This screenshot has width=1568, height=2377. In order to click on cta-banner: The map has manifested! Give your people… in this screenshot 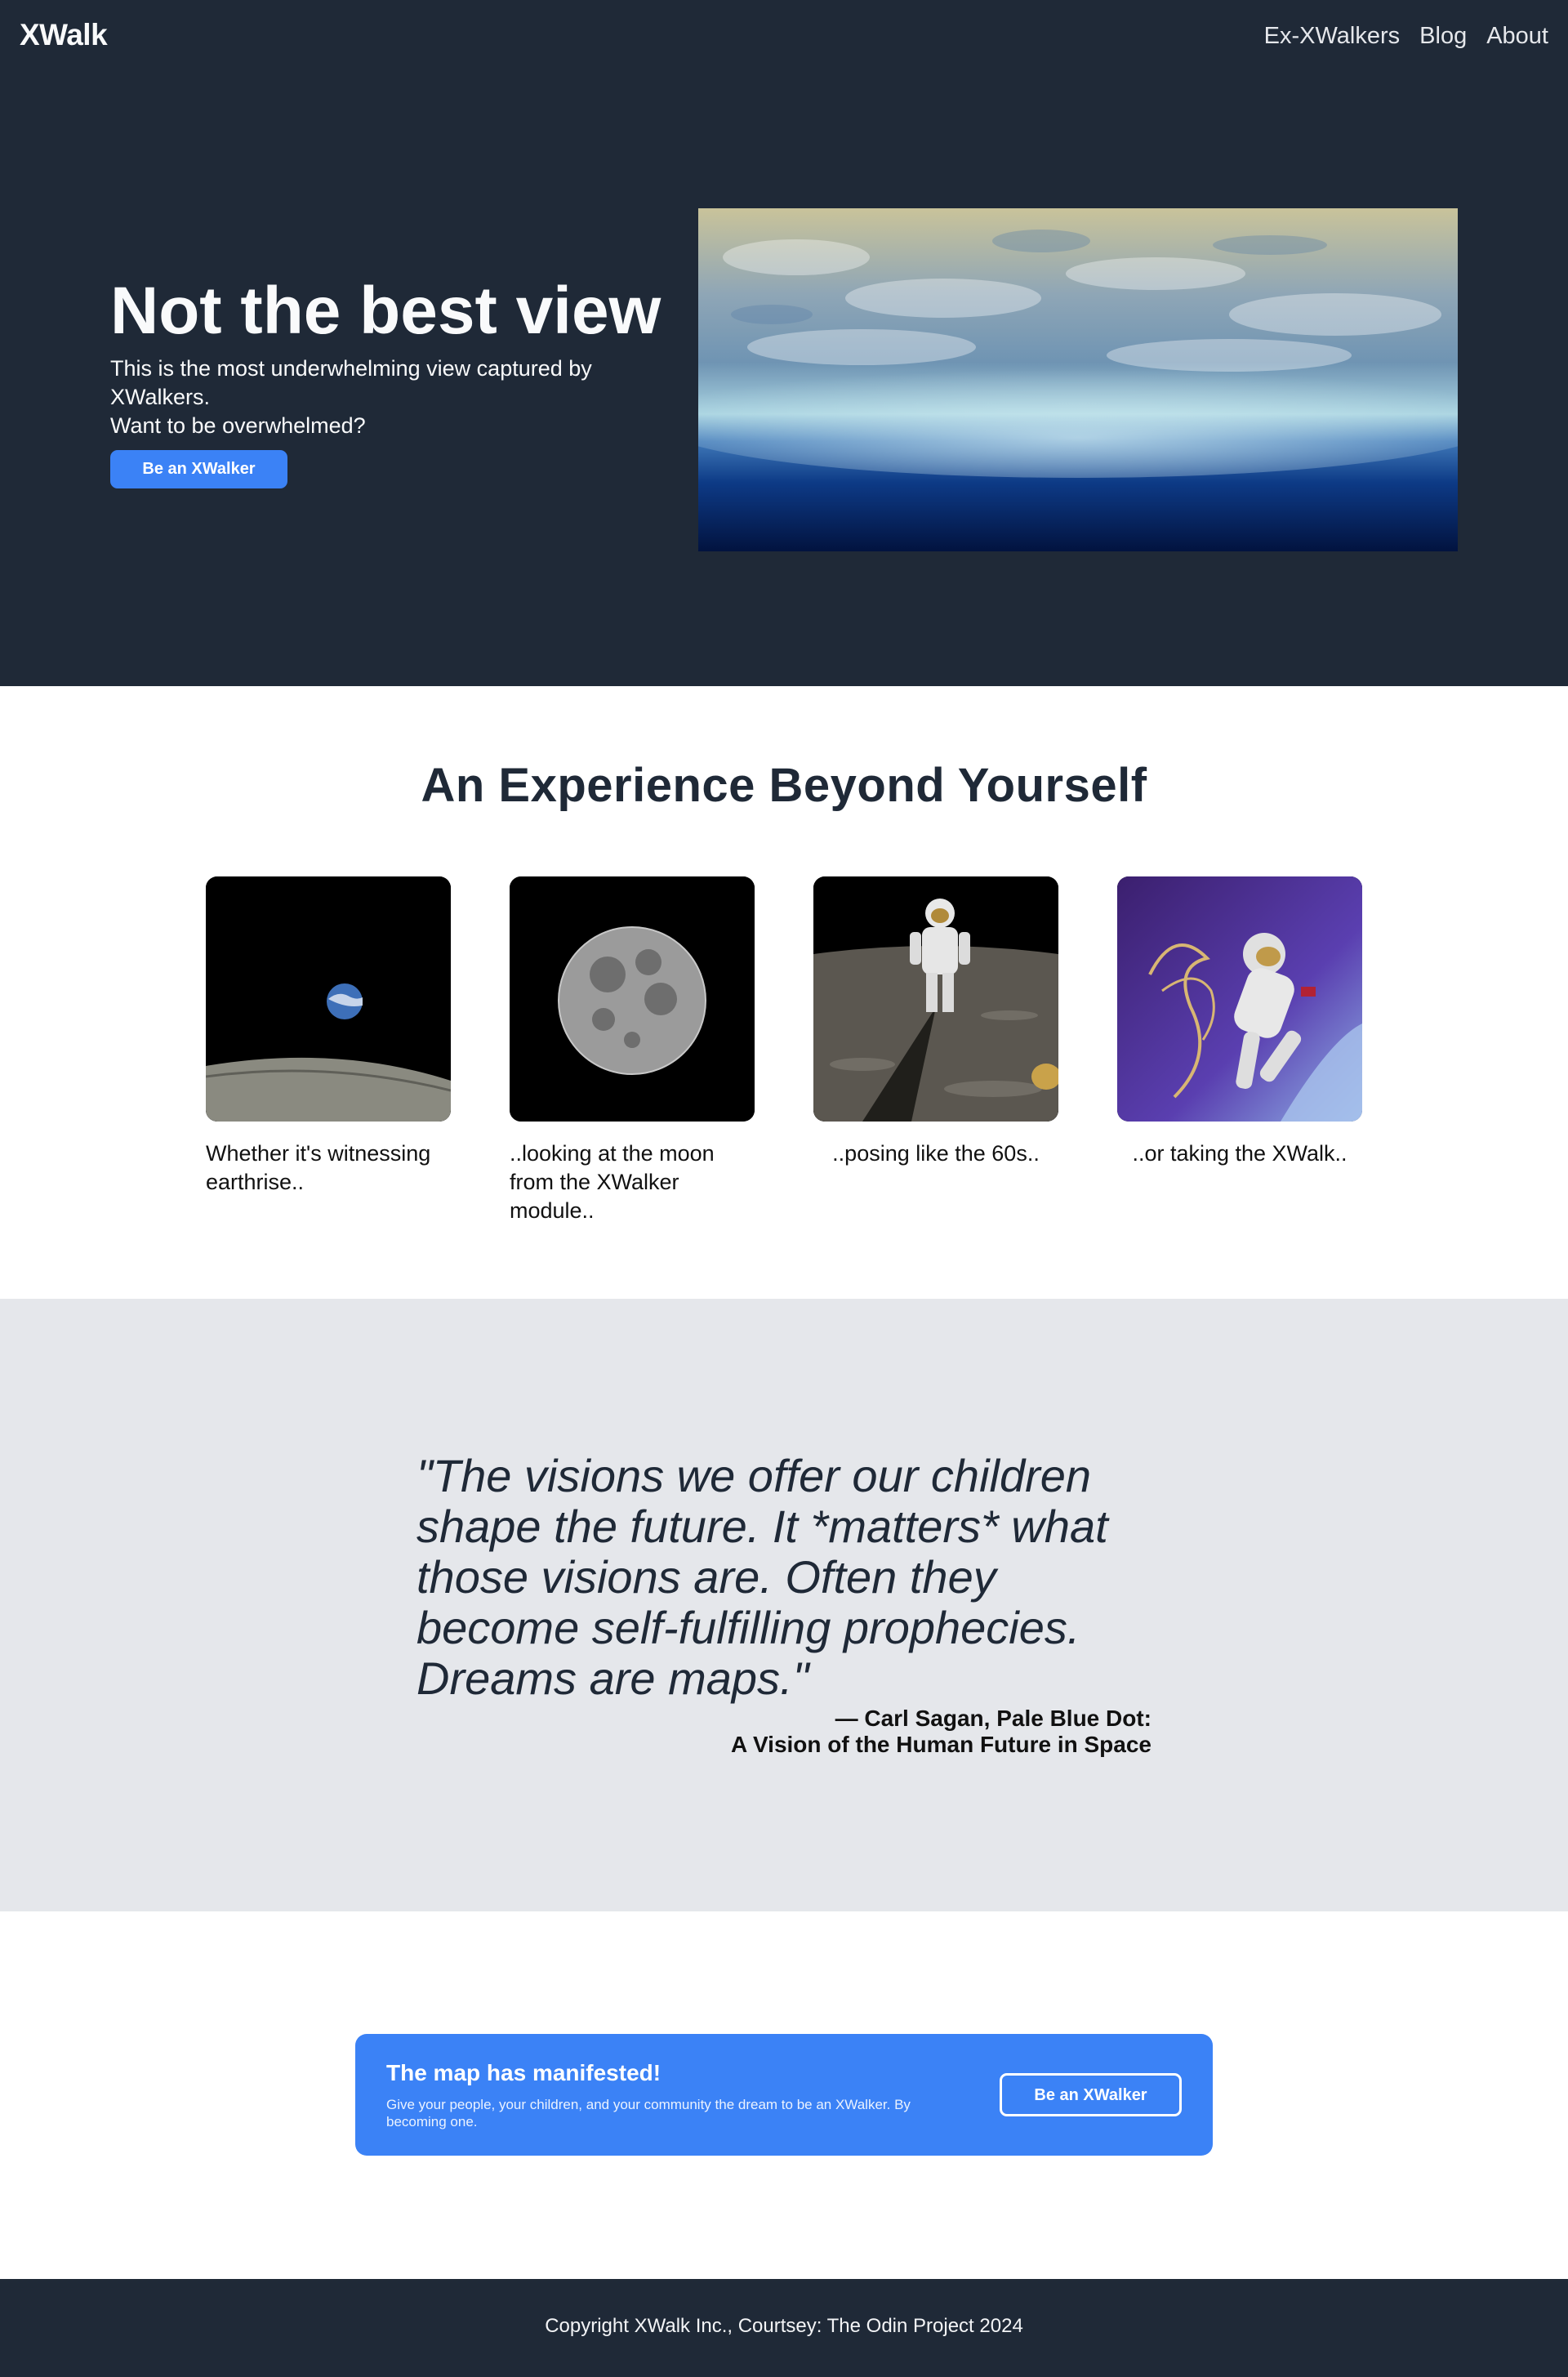, I will do `click(784, 2095)`.